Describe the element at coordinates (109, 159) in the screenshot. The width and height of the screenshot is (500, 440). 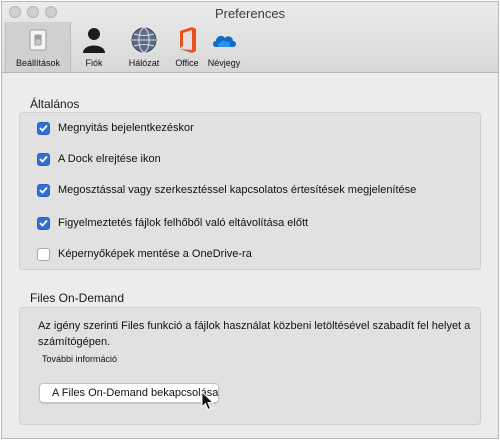
I see `option-label: A Dock elrejtése ikon` at that location.